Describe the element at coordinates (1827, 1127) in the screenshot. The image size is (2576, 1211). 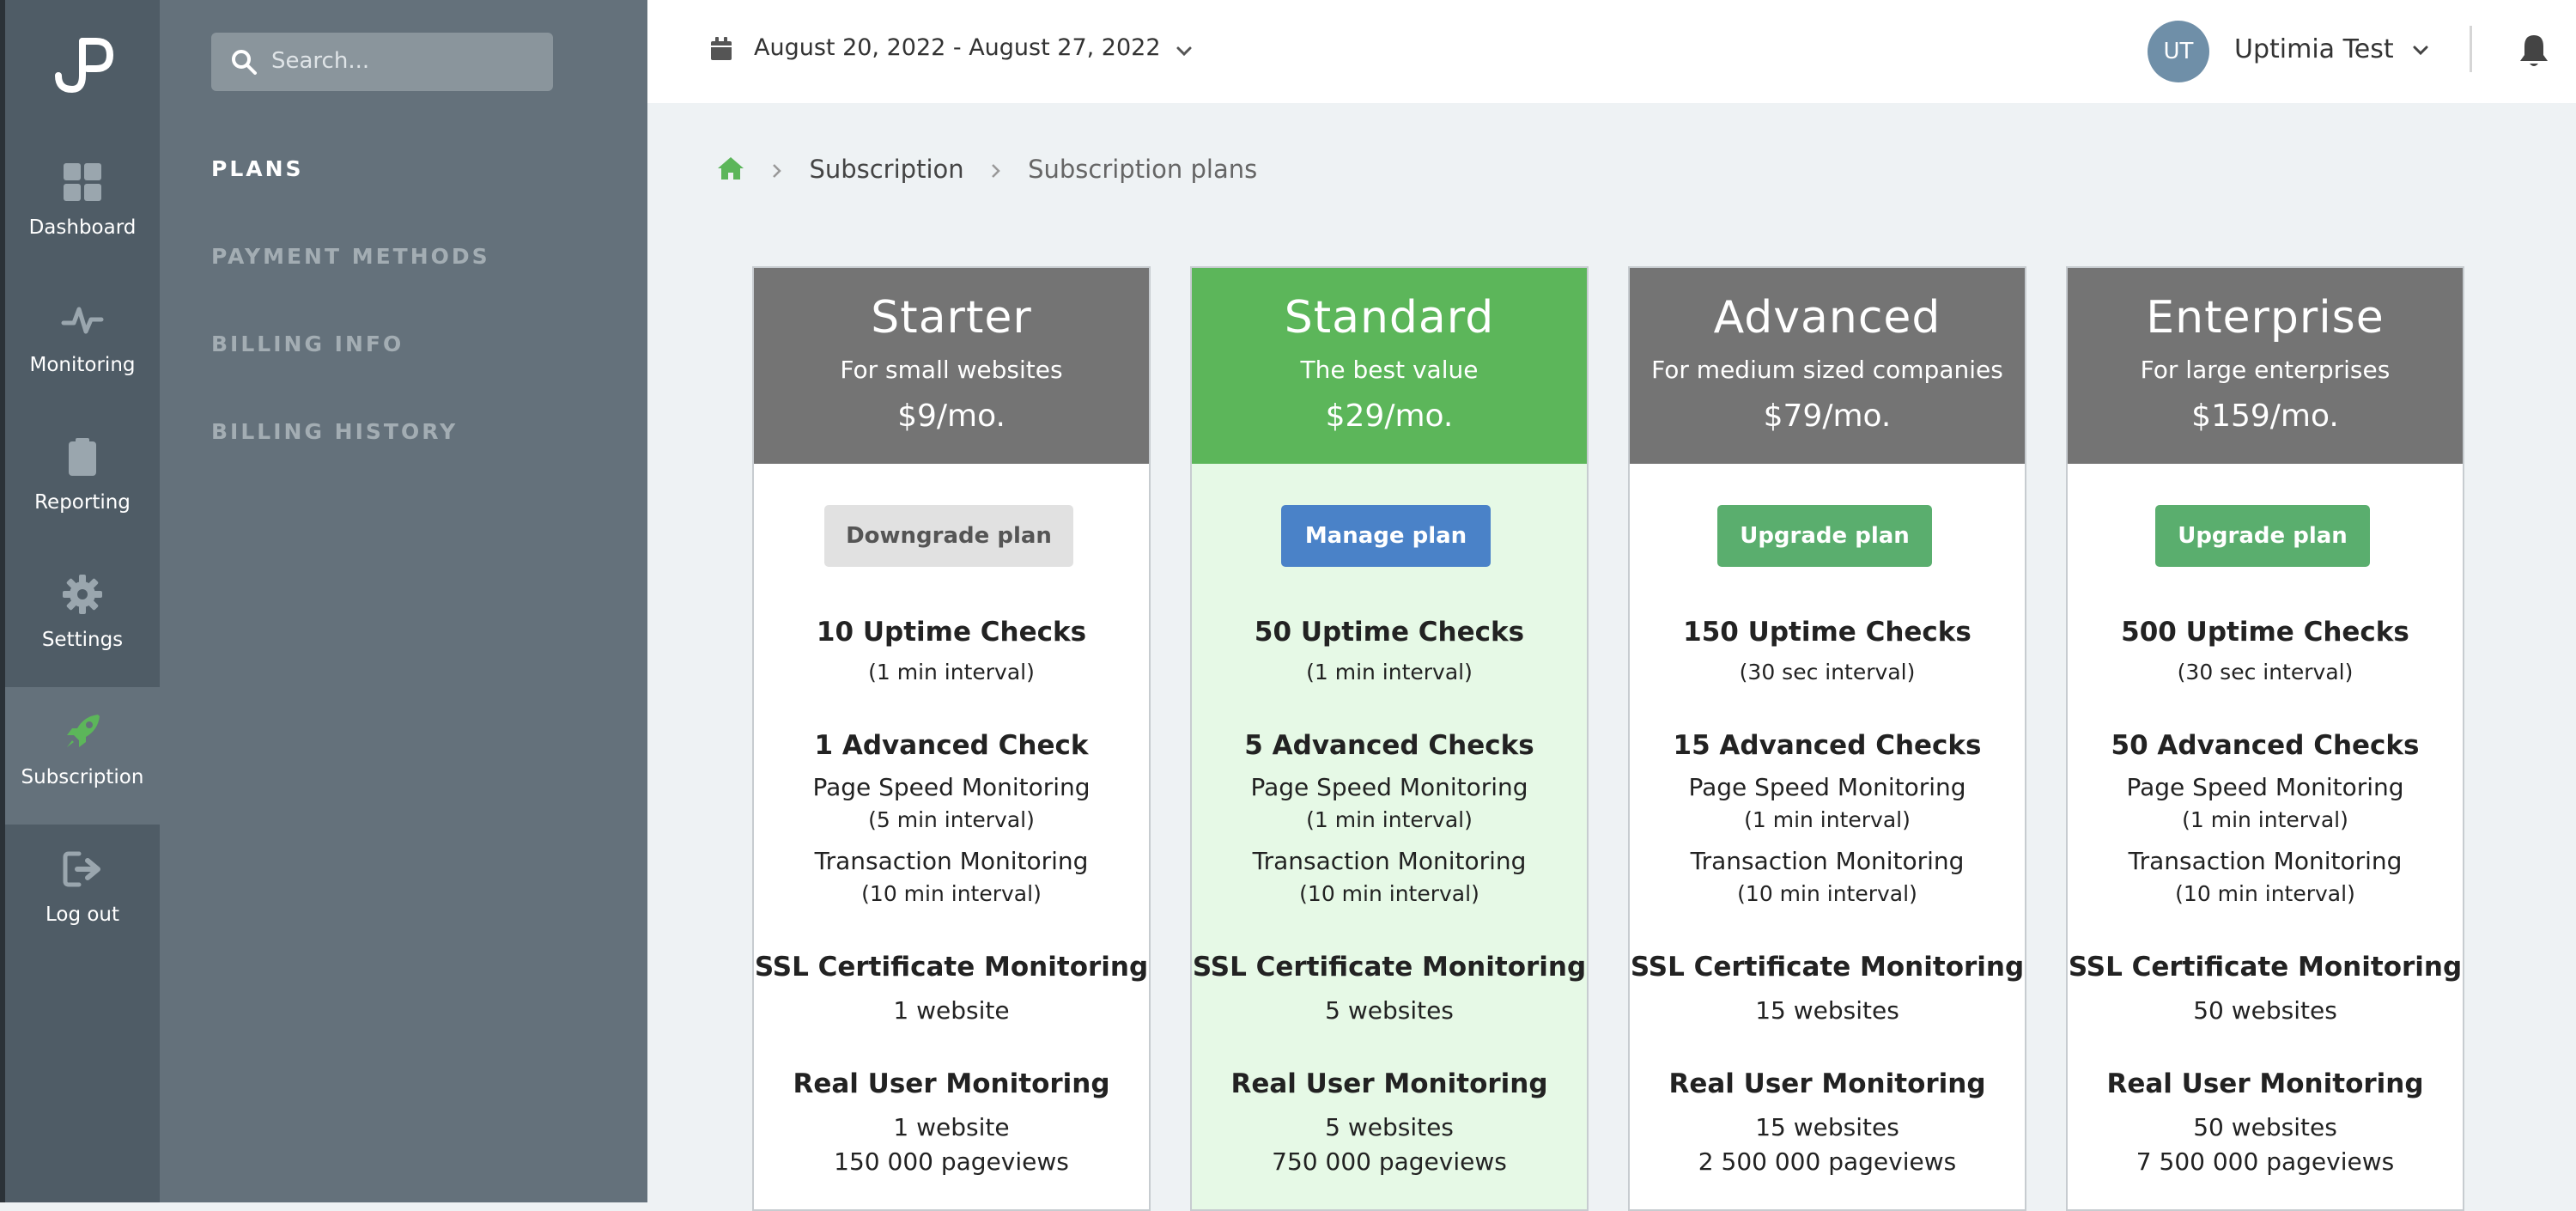
I see `rum-sites: 15 websites` at that location.